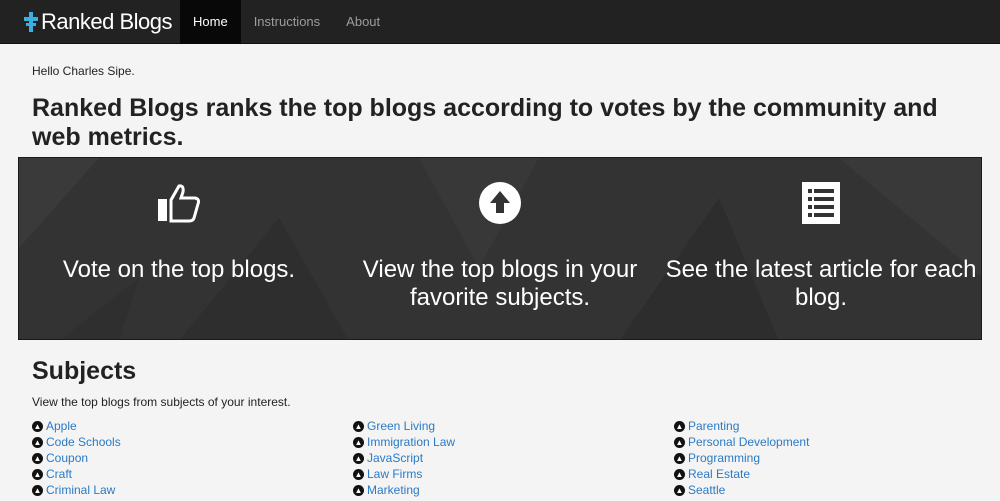 The image size is (1000, 501). Describe the element at coordinates (287, 22) in the screenshot. I see `nav-instructions: Instructions` at that location.